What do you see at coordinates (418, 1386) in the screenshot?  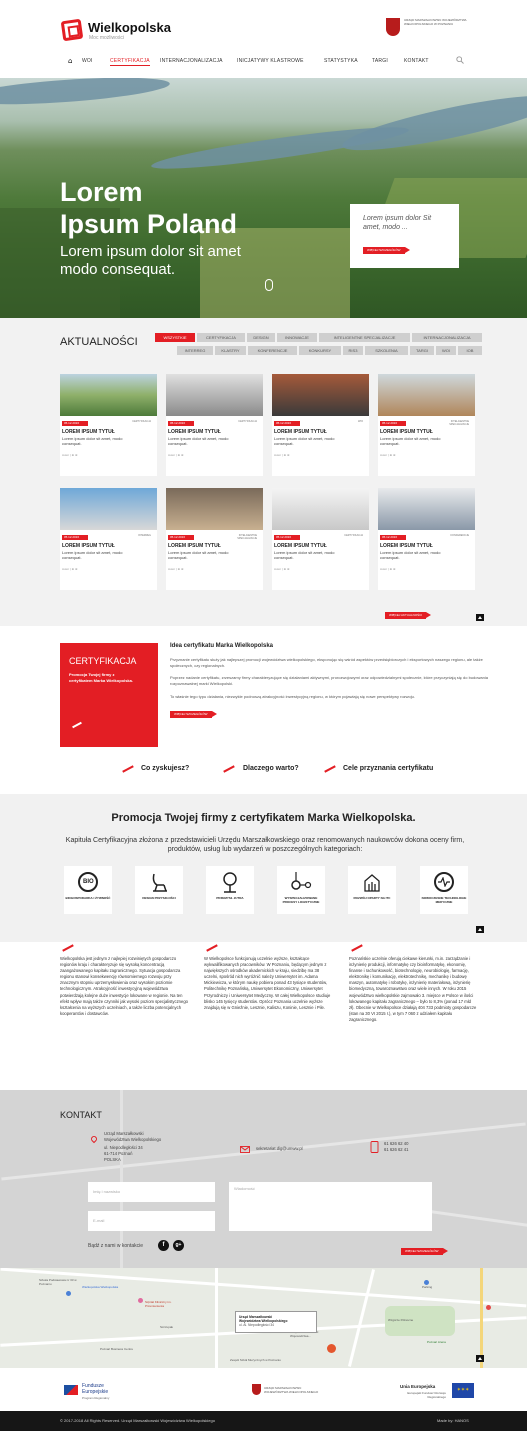 I see `eu-label: Unia Europejska` at bounding box center [418, 1386].